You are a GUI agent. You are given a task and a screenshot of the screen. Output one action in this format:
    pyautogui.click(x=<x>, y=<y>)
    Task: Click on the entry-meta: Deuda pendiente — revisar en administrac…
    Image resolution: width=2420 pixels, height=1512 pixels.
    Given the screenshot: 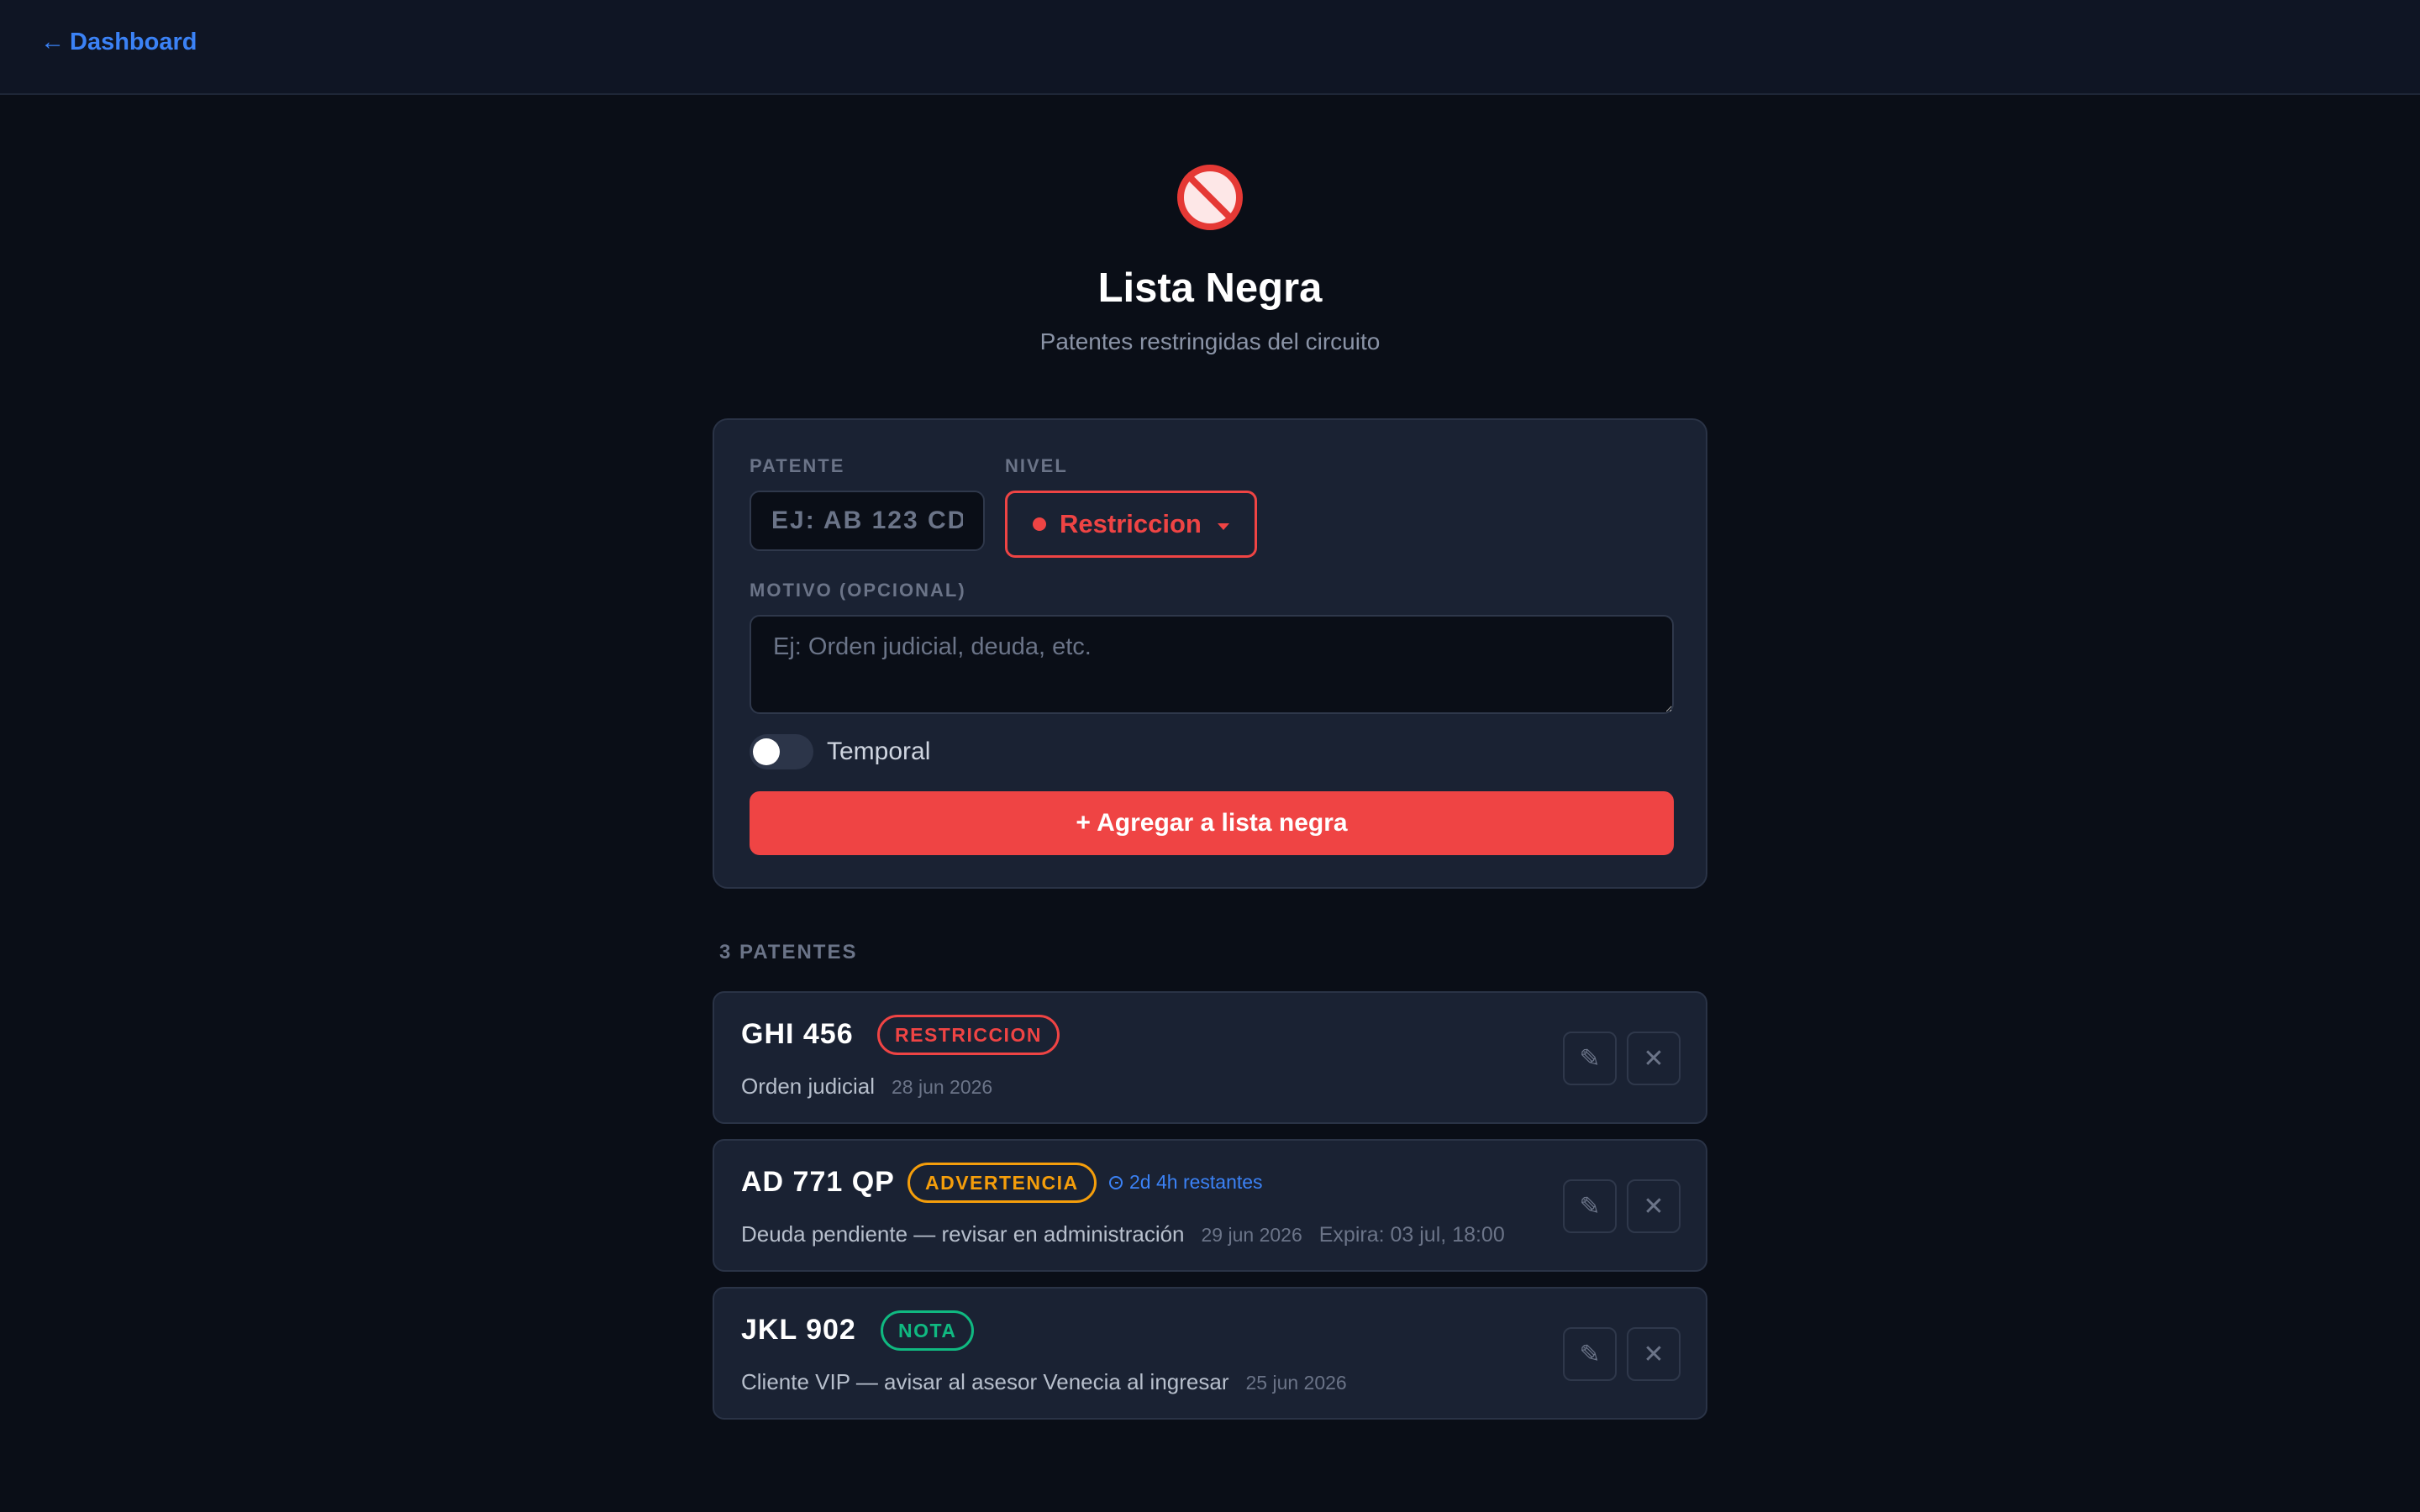 What is the action you would take?
    pyautogui.click(x=1123, y=1234)
    